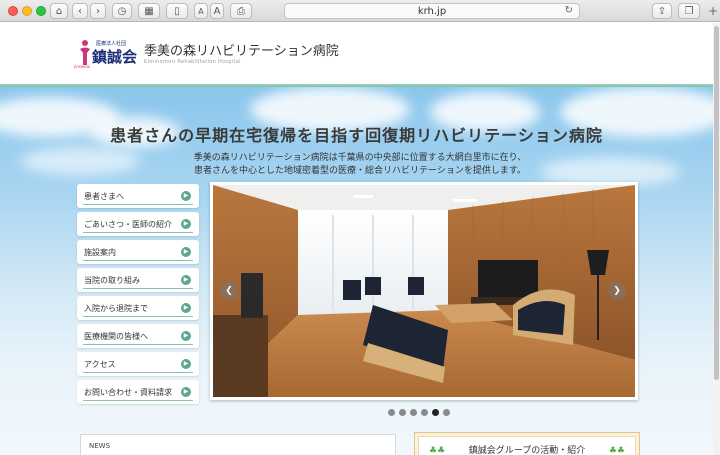 The width and height of the screenshot is (720, 455). I want to click on chevron-left-icon: ❮, so click(229, 291).